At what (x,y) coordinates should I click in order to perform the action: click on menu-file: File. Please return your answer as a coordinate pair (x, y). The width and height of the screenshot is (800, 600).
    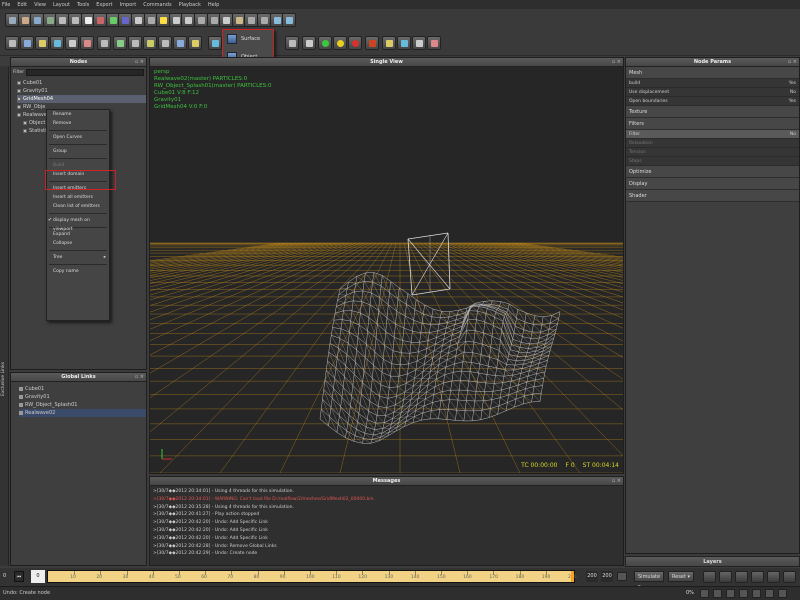
    Looking at the image, I should click on (6, 5).